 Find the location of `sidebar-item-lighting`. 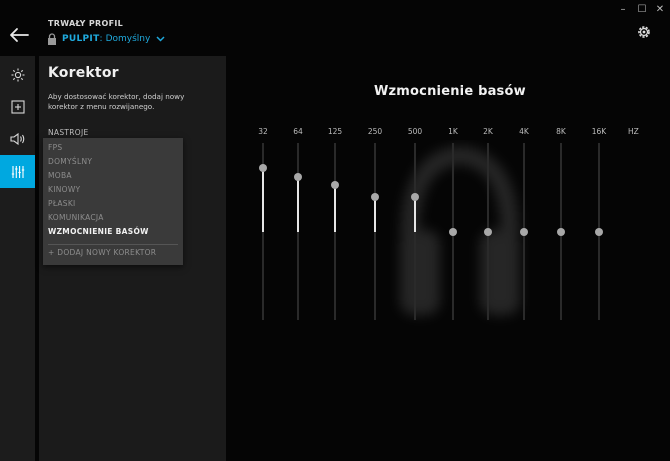

sidebar-item-lighting is located at coordinates (17, 74).